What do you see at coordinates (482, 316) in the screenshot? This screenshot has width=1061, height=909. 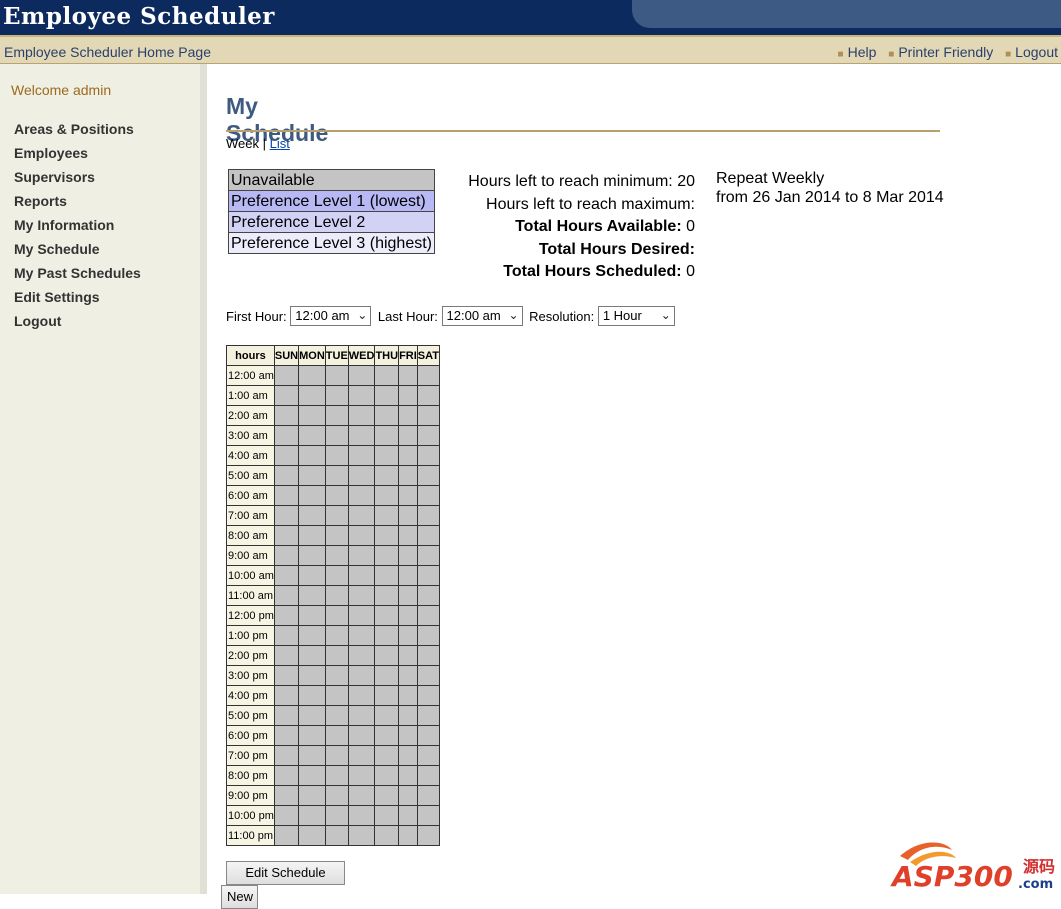 I see `last-hour-select: 12:00 am ⌄` at bounding box center [482, 316].